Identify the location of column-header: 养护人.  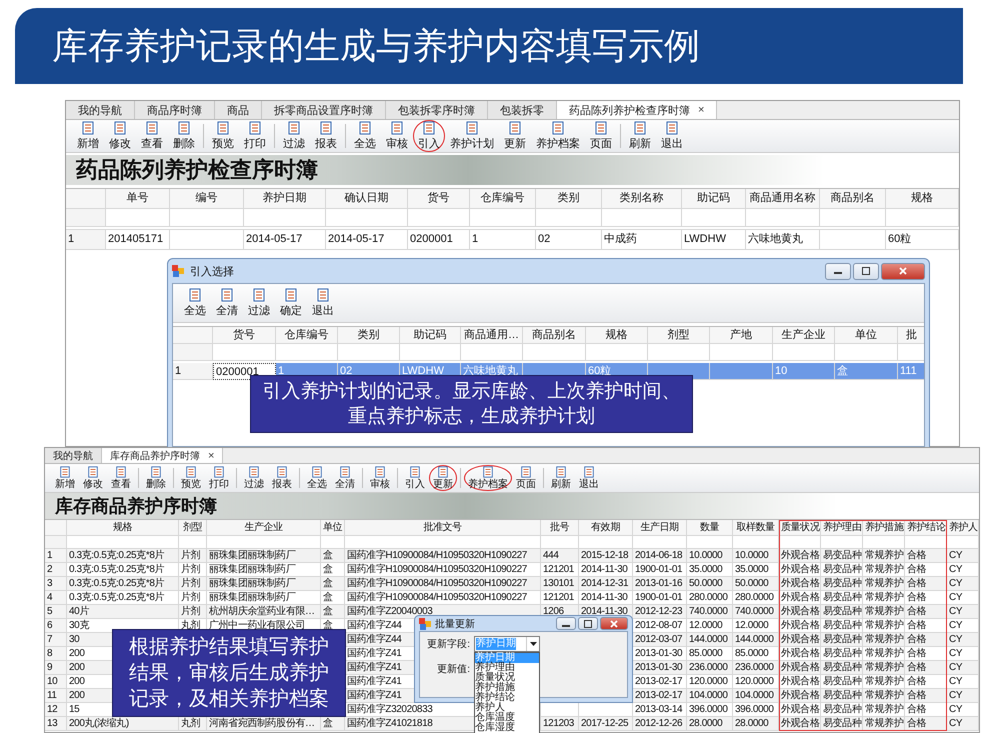
(963, 528).